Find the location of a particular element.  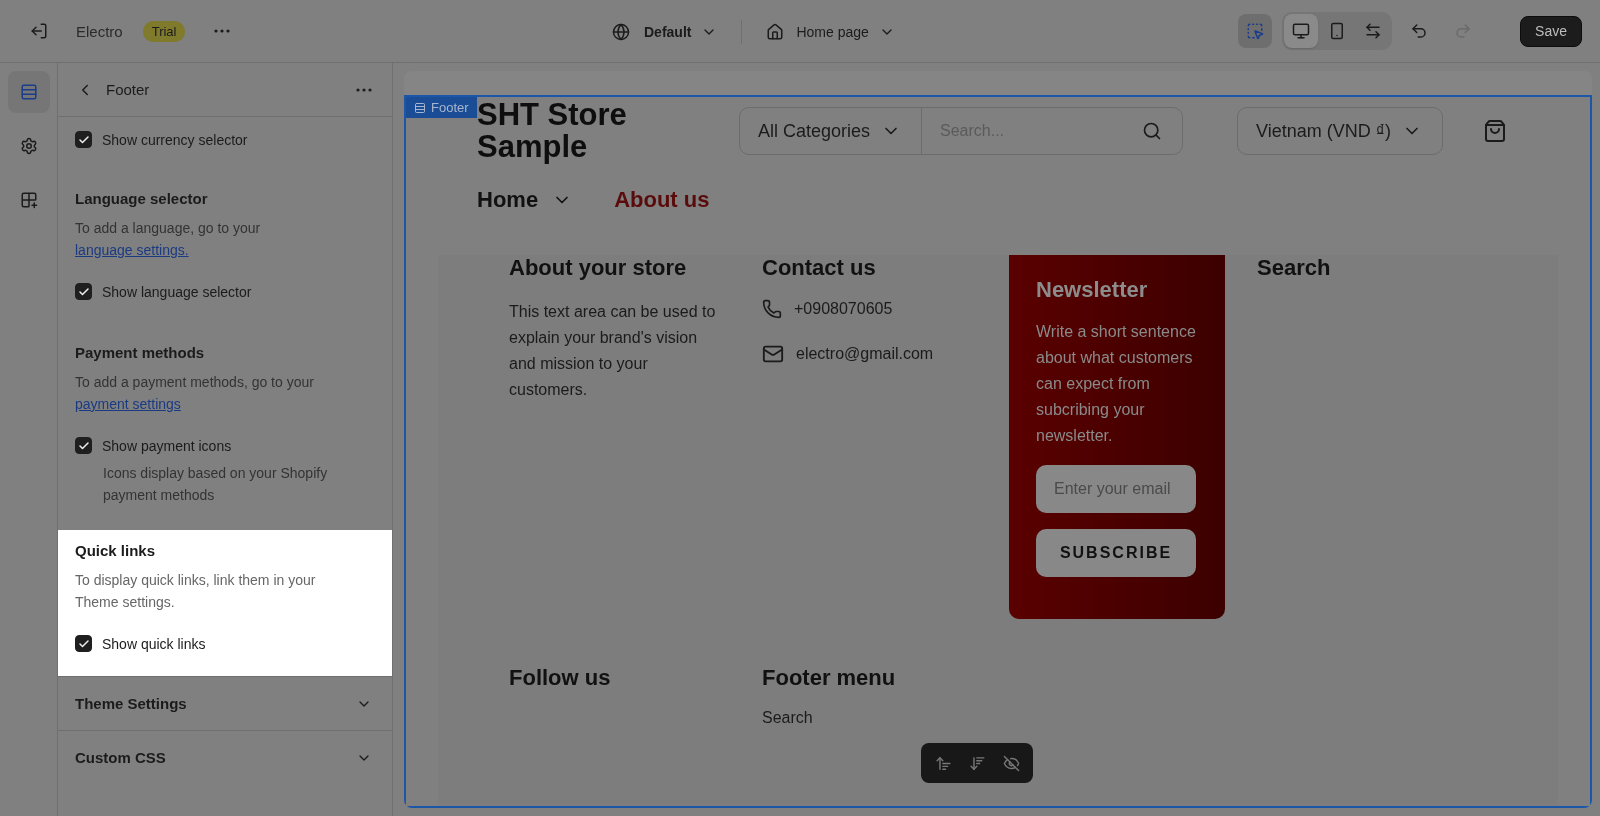

section-heading: Language selector is located at coordinates (142, 198).